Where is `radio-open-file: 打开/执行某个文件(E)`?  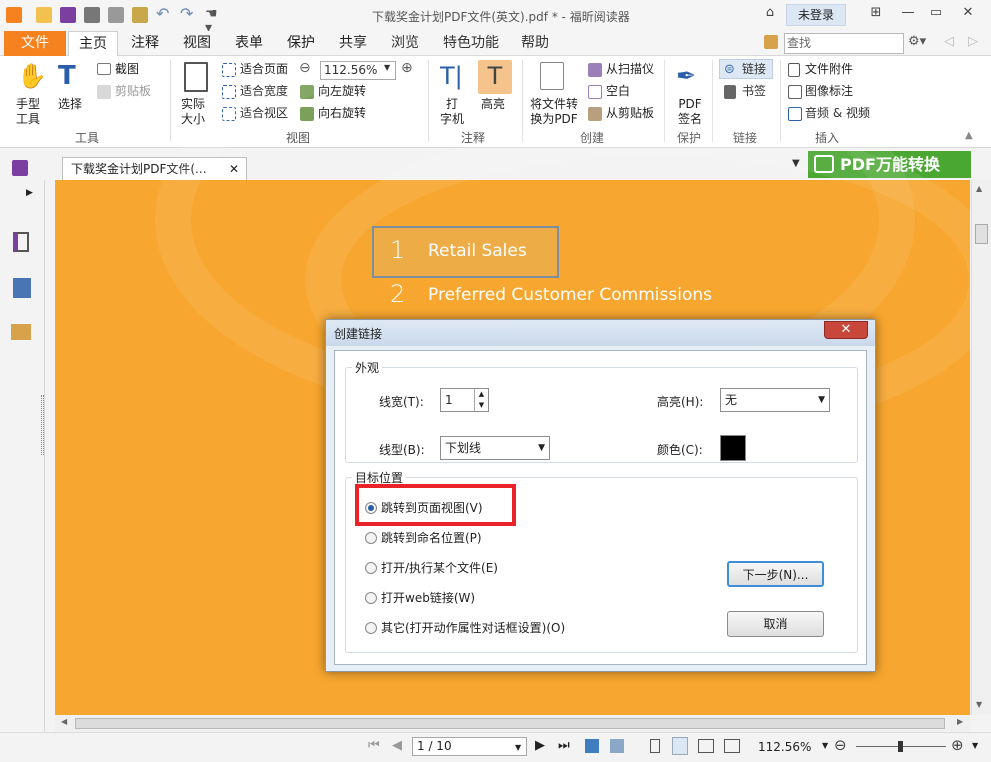 radio-open-file: 打开/执行某个文件(E) is located at coordinates (431, 568).